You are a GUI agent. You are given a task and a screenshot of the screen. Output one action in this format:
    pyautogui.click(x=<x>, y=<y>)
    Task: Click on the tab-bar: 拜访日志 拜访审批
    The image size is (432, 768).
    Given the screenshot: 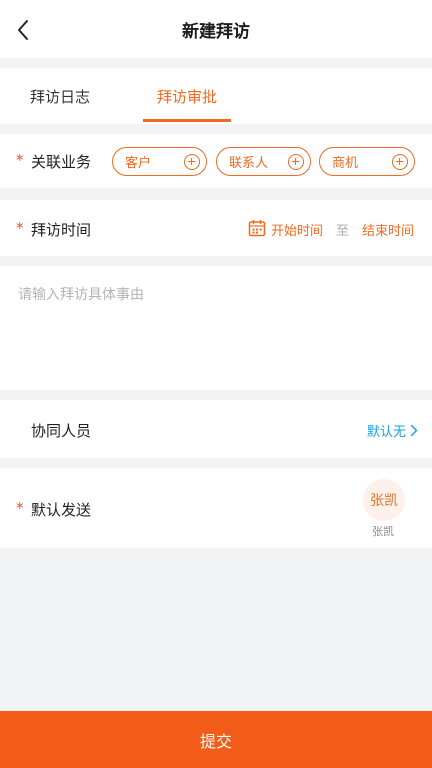 What is the action you would take?
    pyautogui.click(x=216, y=96)
    